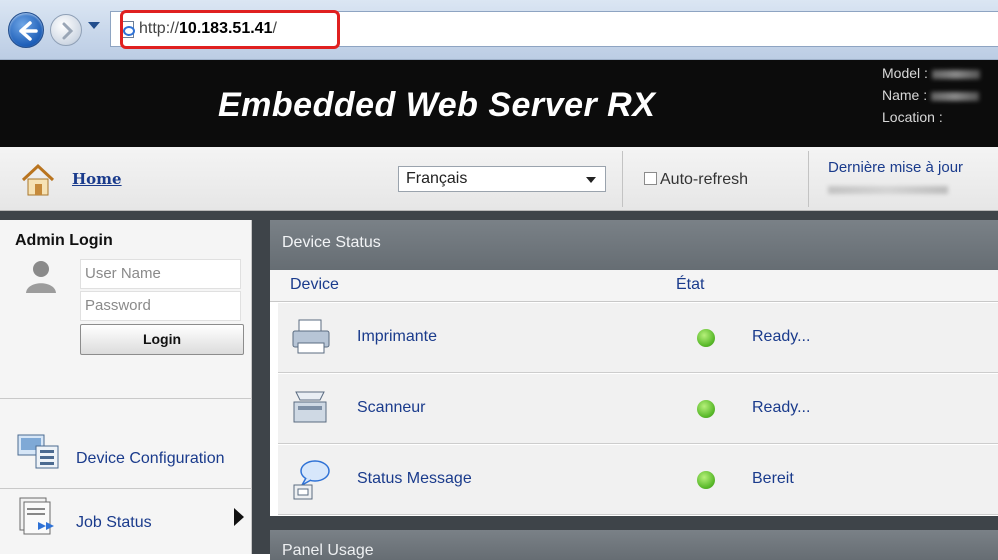 The height and width of the screenshot is (560, 998). Describe the element at coordinates (310, 407) in the screenshot. I see `scanner-icon` at that location.